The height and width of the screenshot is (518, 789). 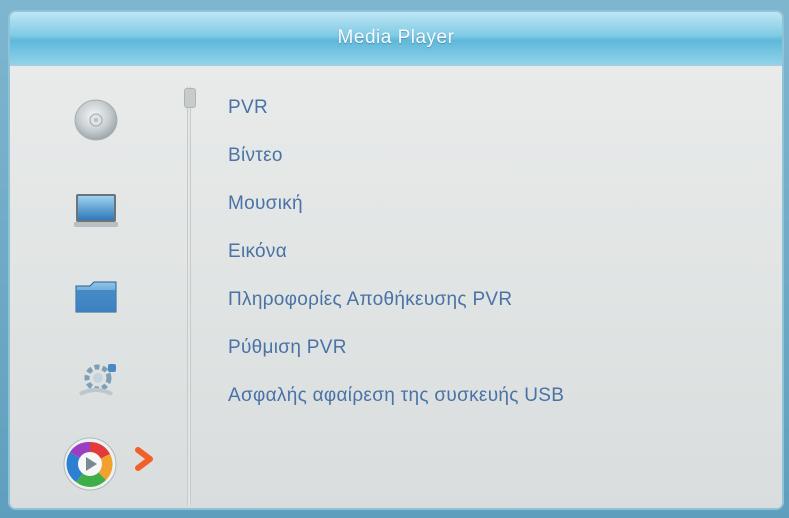 I want to click on menu-item-pvr-storage-info: Πληροφορίες Αποθήκευσης PVR, so click(x=488, y=306).